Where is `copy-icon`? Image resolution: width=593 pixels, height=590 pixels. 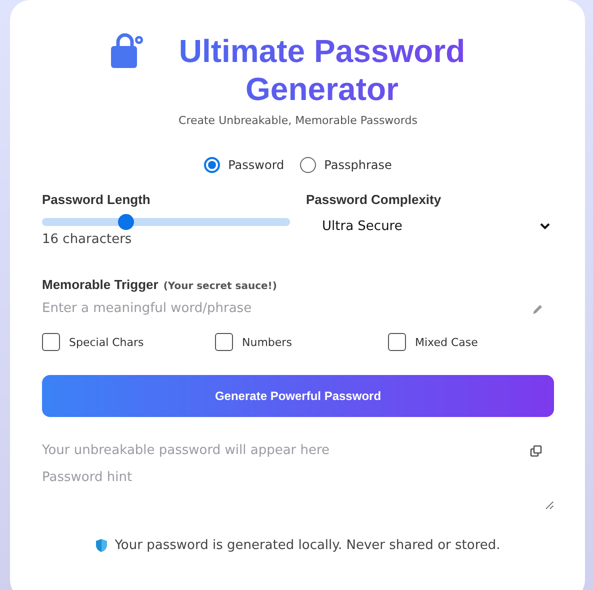
copy-icon is located at coordinates (536, 450).